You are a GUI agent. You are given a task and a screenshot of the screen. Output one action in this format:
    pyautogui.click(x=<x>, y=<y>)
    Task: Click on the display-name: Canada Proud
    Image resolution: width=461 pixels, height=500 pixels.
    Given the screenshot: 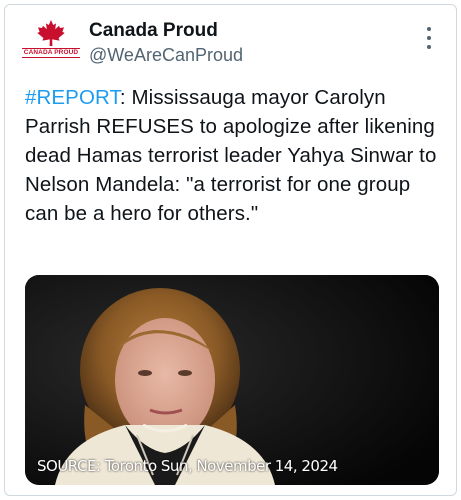 What is the action you would take?
    pyautogui.click(x=153, y=31)
    